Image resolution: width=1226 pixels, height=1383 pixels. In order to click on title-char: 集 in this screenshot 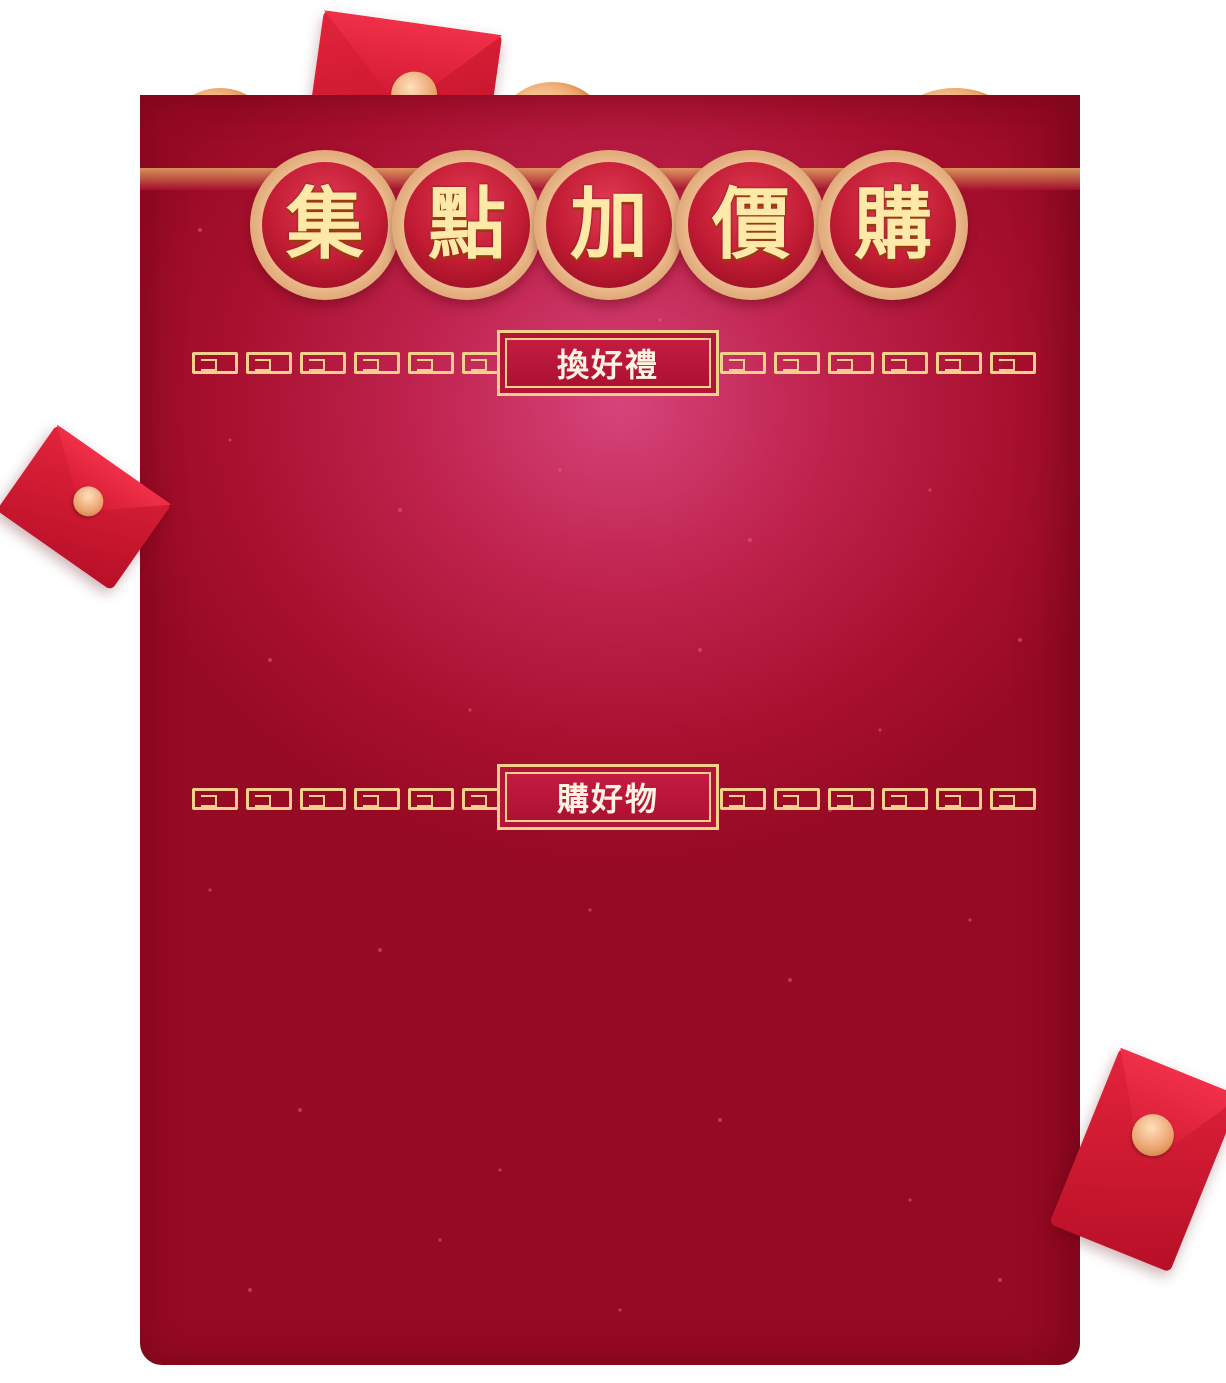, I will do `click(324, 225)`.